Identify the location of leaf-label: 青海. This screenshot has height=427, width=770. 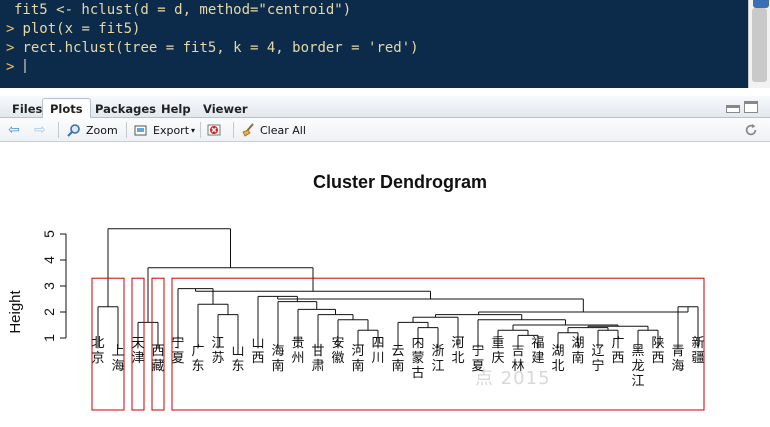
(677, 359).